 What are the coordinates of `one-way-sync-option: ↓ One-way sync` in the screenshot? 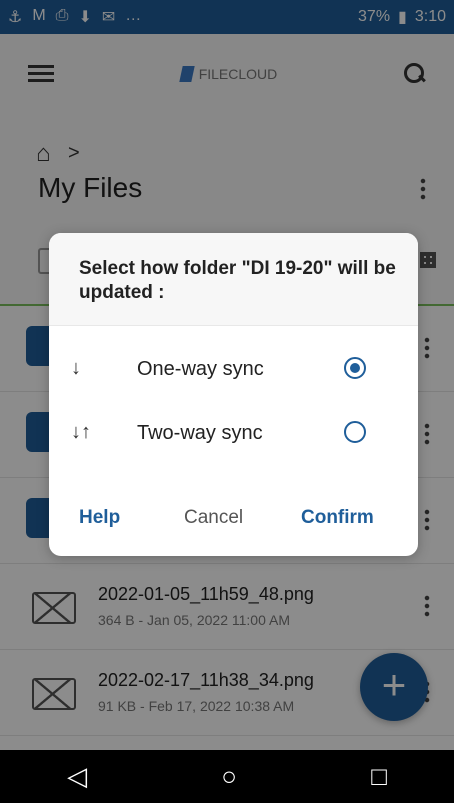 It's located at (233, 371).